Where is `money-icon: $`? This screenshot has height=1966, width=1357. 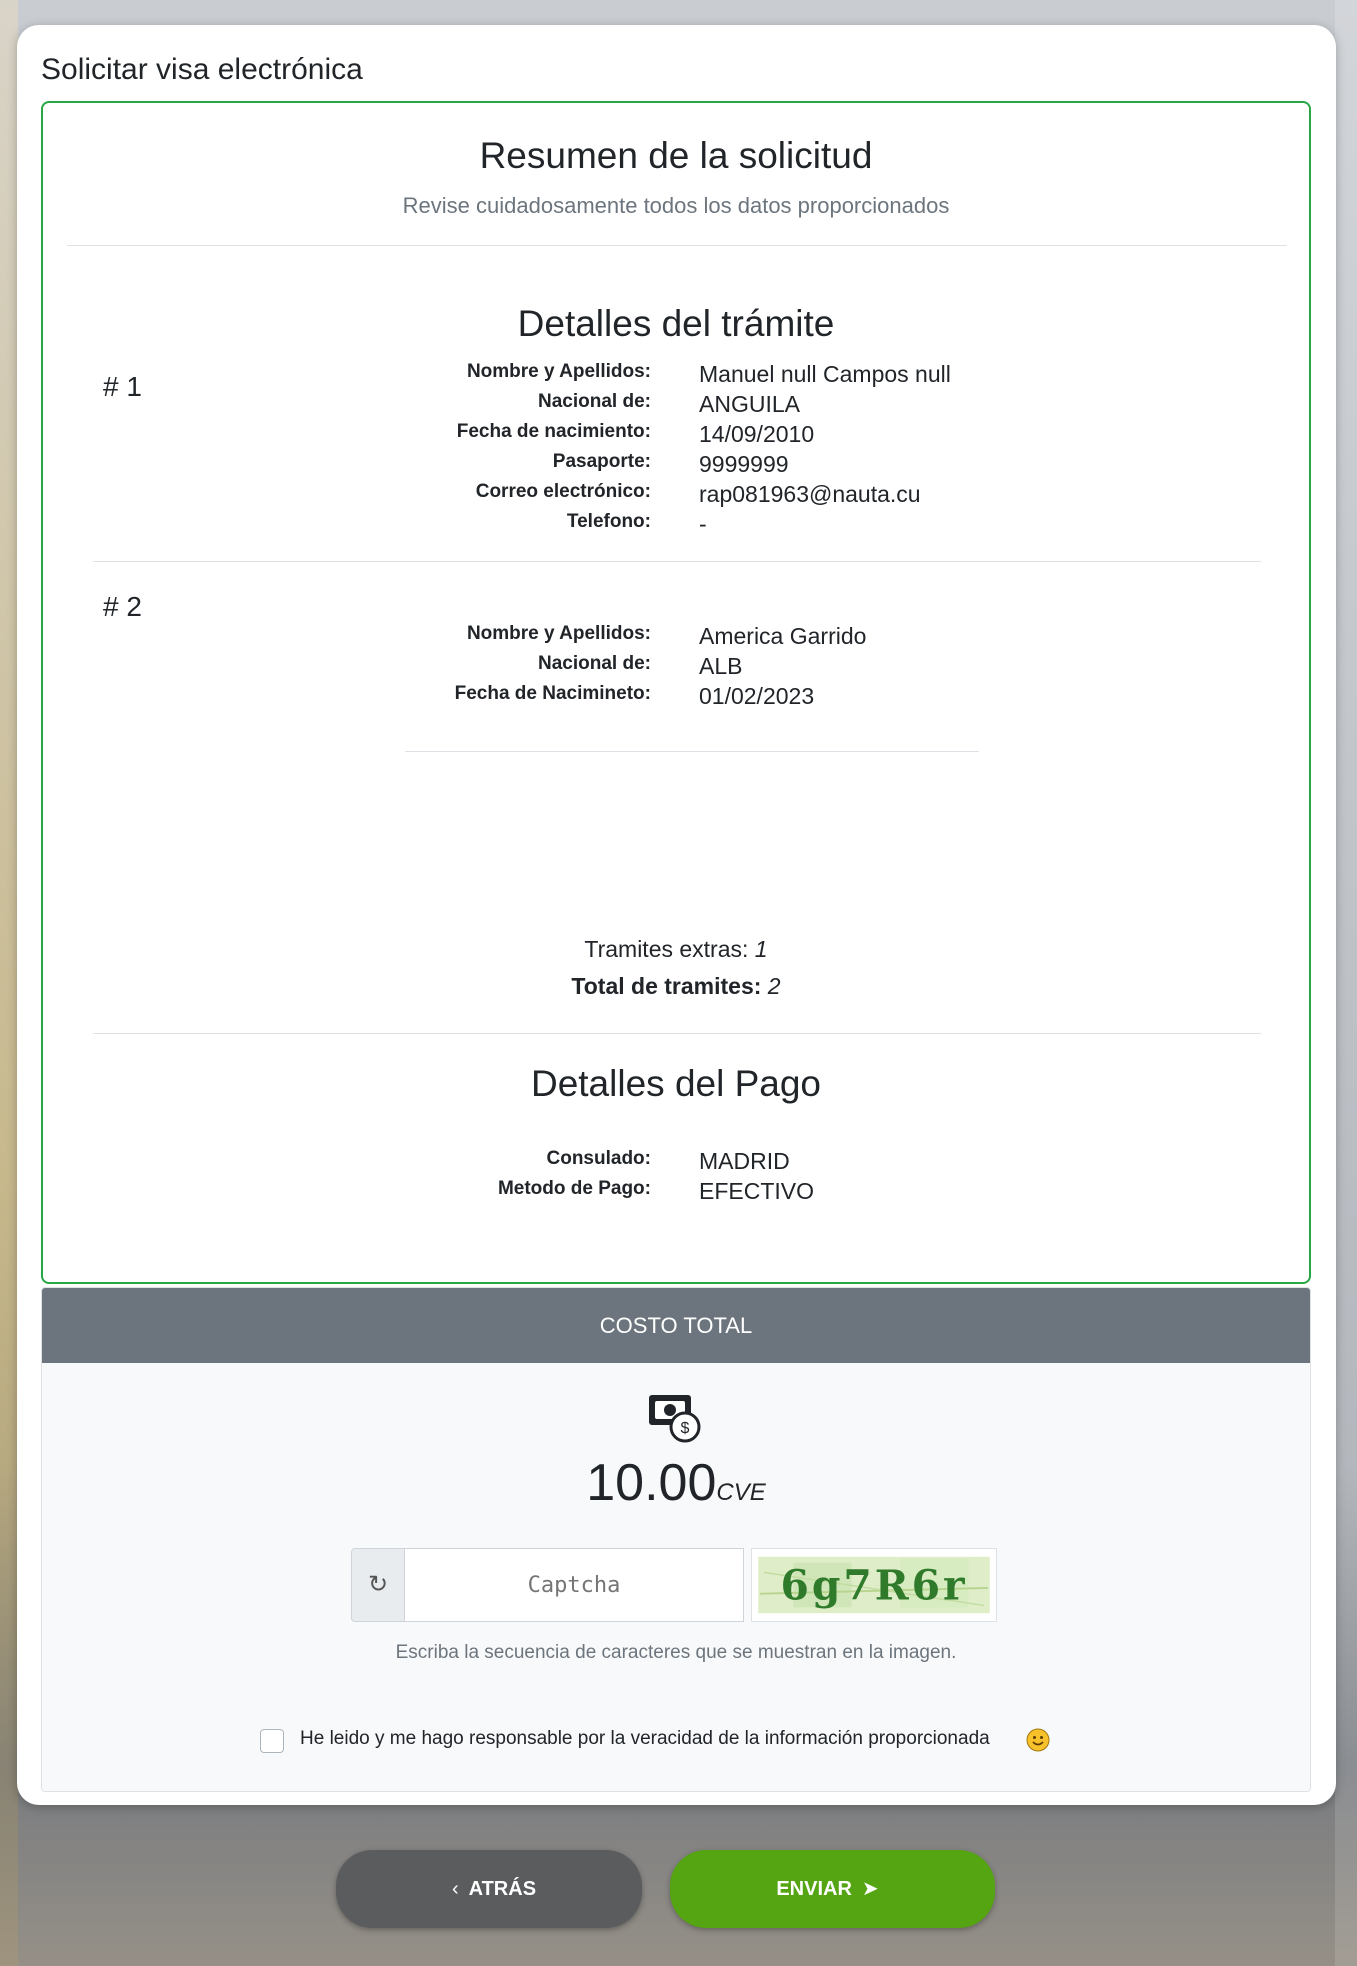 money-icon: $ is located at coordinates (675, 1419).